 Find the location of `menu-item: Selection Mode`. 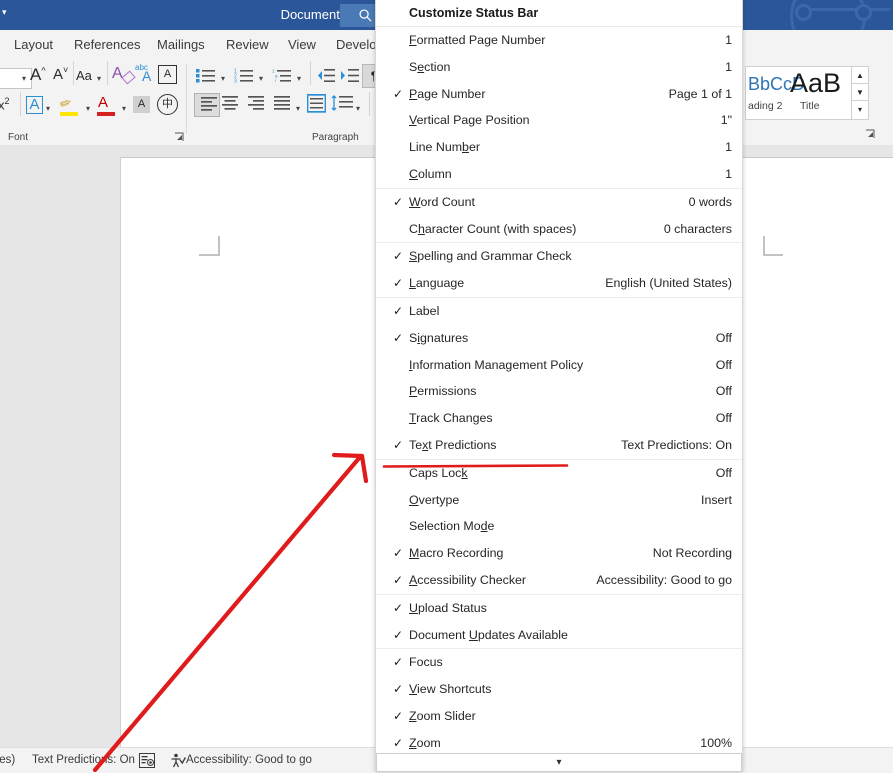

menu-item: Selection Mode is located at coordinates (559, 526).